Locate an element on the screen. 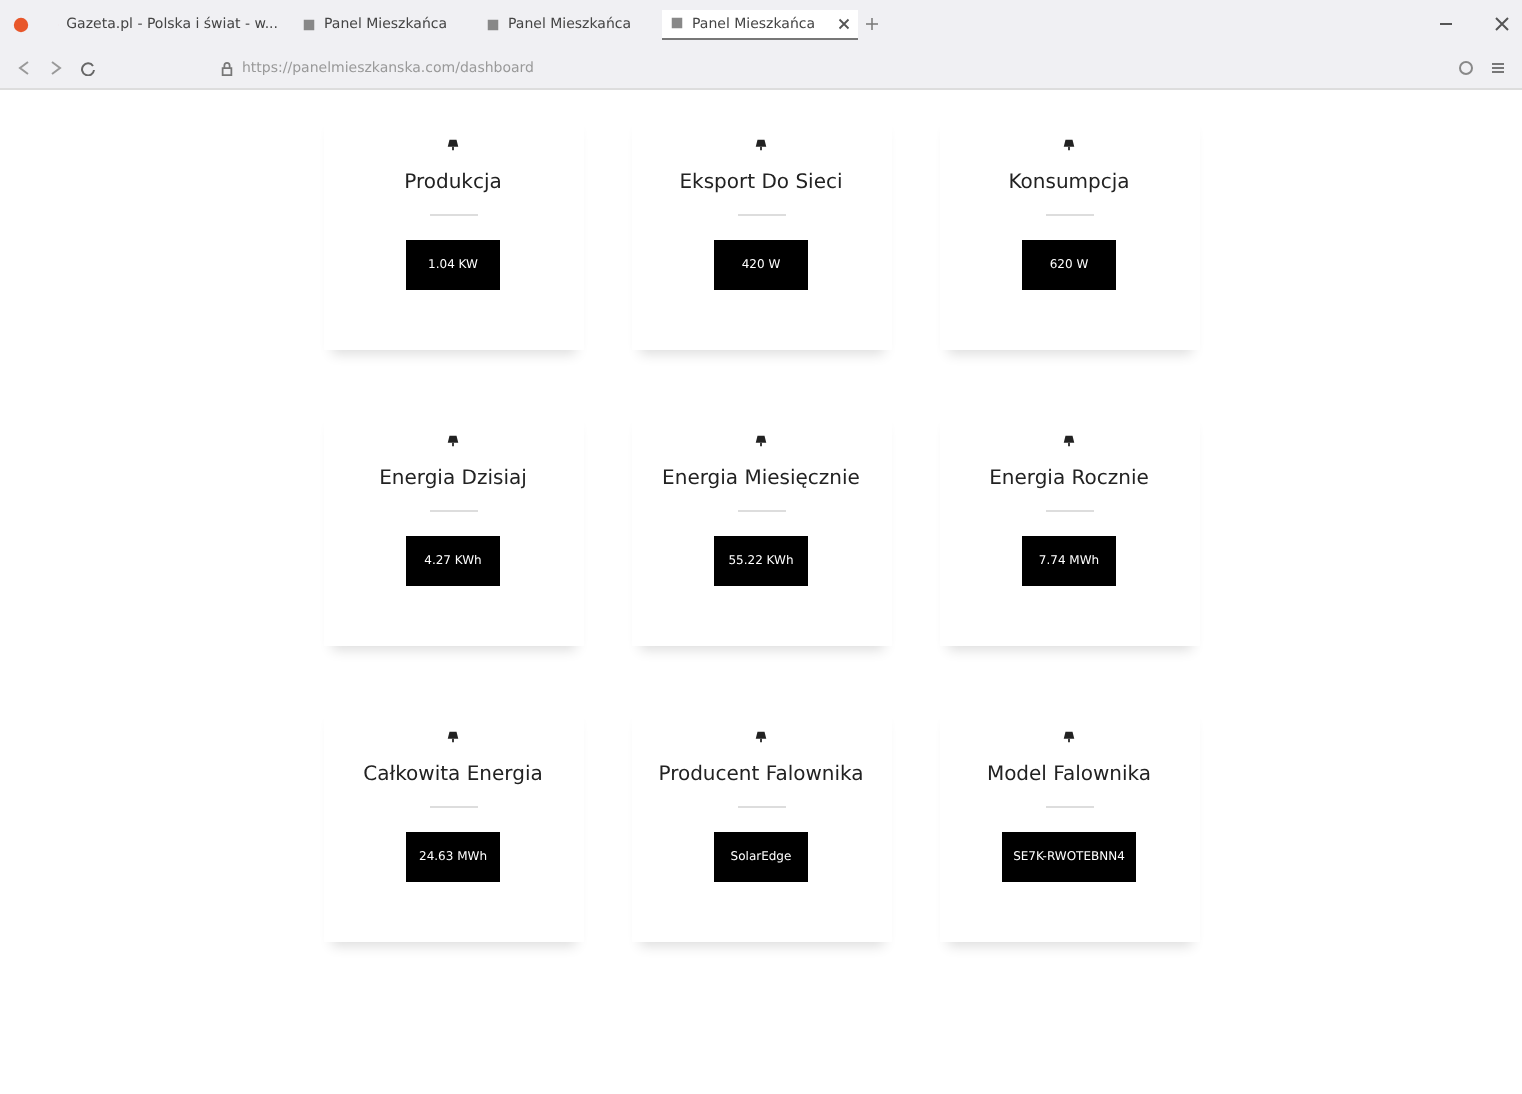 The image size is (1522, 1094). card-title: Energia Miesięcznie is located at coordinates (761, 479).